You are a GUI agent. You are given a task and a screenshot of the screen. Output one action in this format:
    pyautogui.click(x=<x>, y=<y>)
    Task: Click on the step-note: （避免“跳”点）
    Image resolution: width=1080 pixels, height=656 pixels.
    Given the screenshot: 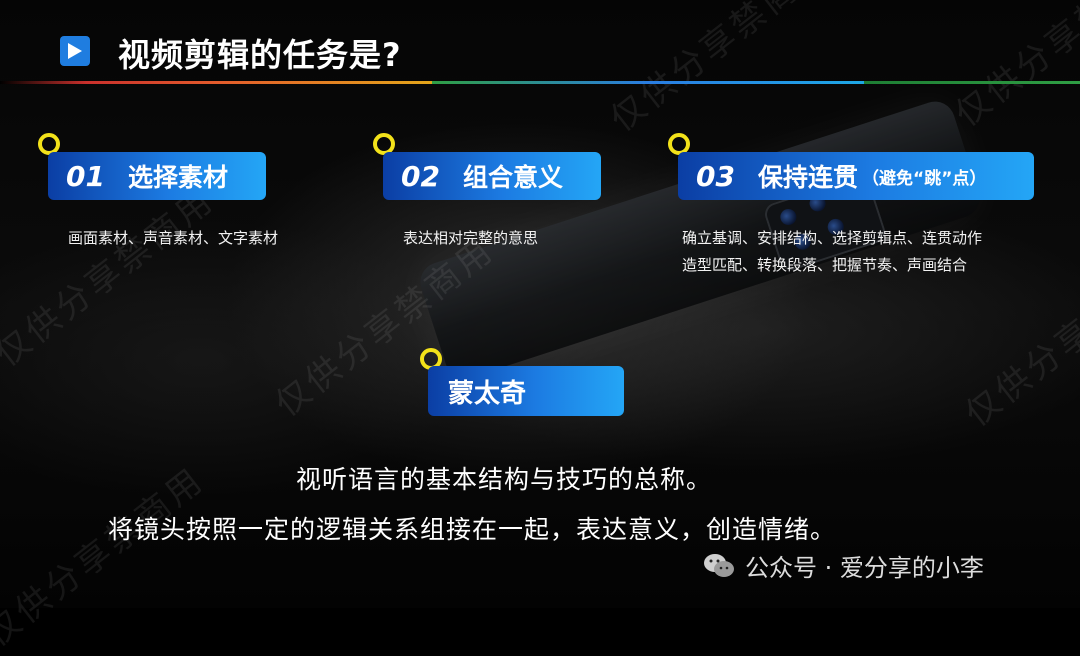 What is the action you would take?
    pyautogui.click(x=924, y=178)
    